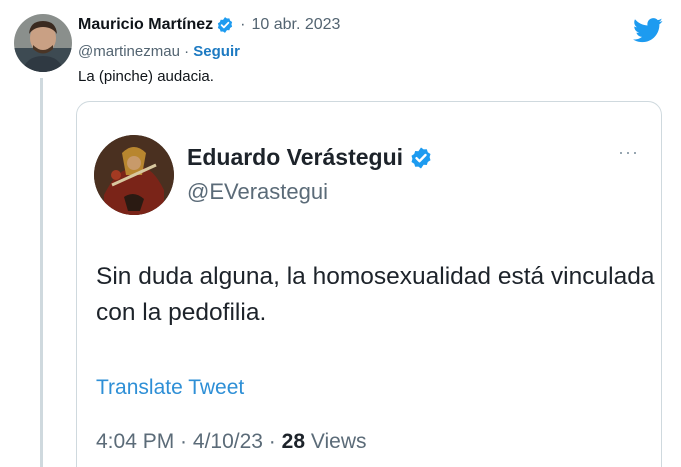 The height and width of the screenshot is (467, 681). Describe the element at coordinates (146, 76) in the screenshot. I see `tweet-text: La (pinche) audacia.` at that location.